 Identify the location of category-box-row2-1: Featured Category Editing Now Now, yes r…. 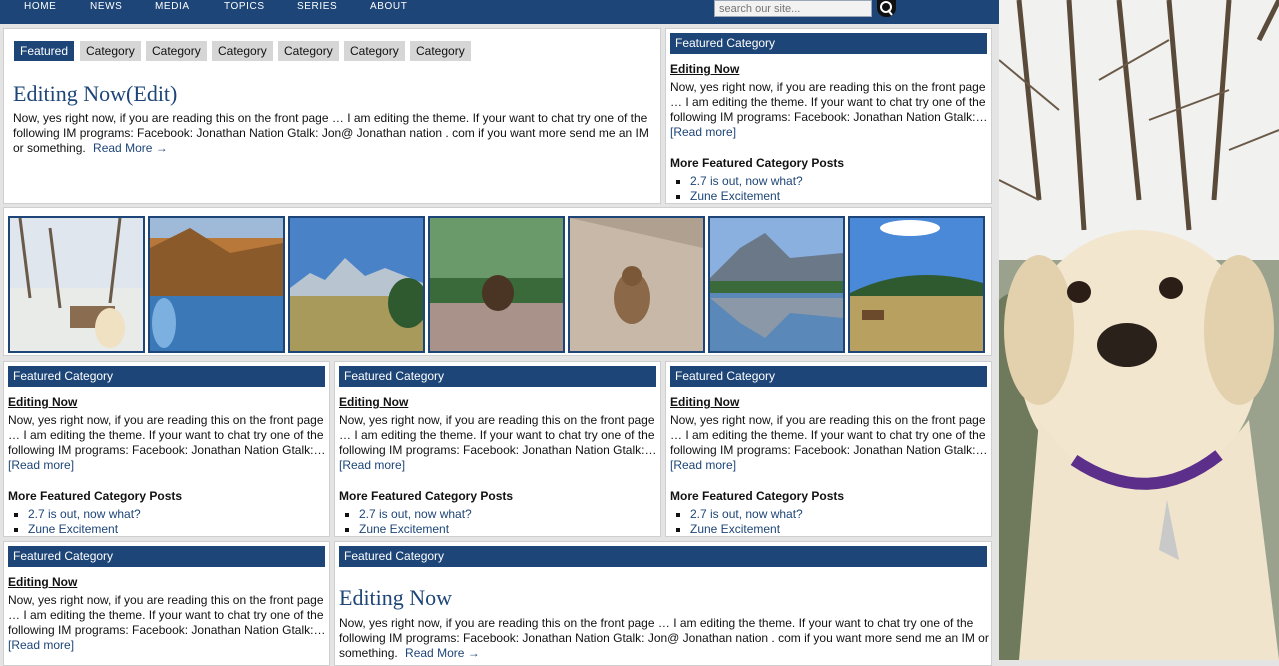
(166, 449).